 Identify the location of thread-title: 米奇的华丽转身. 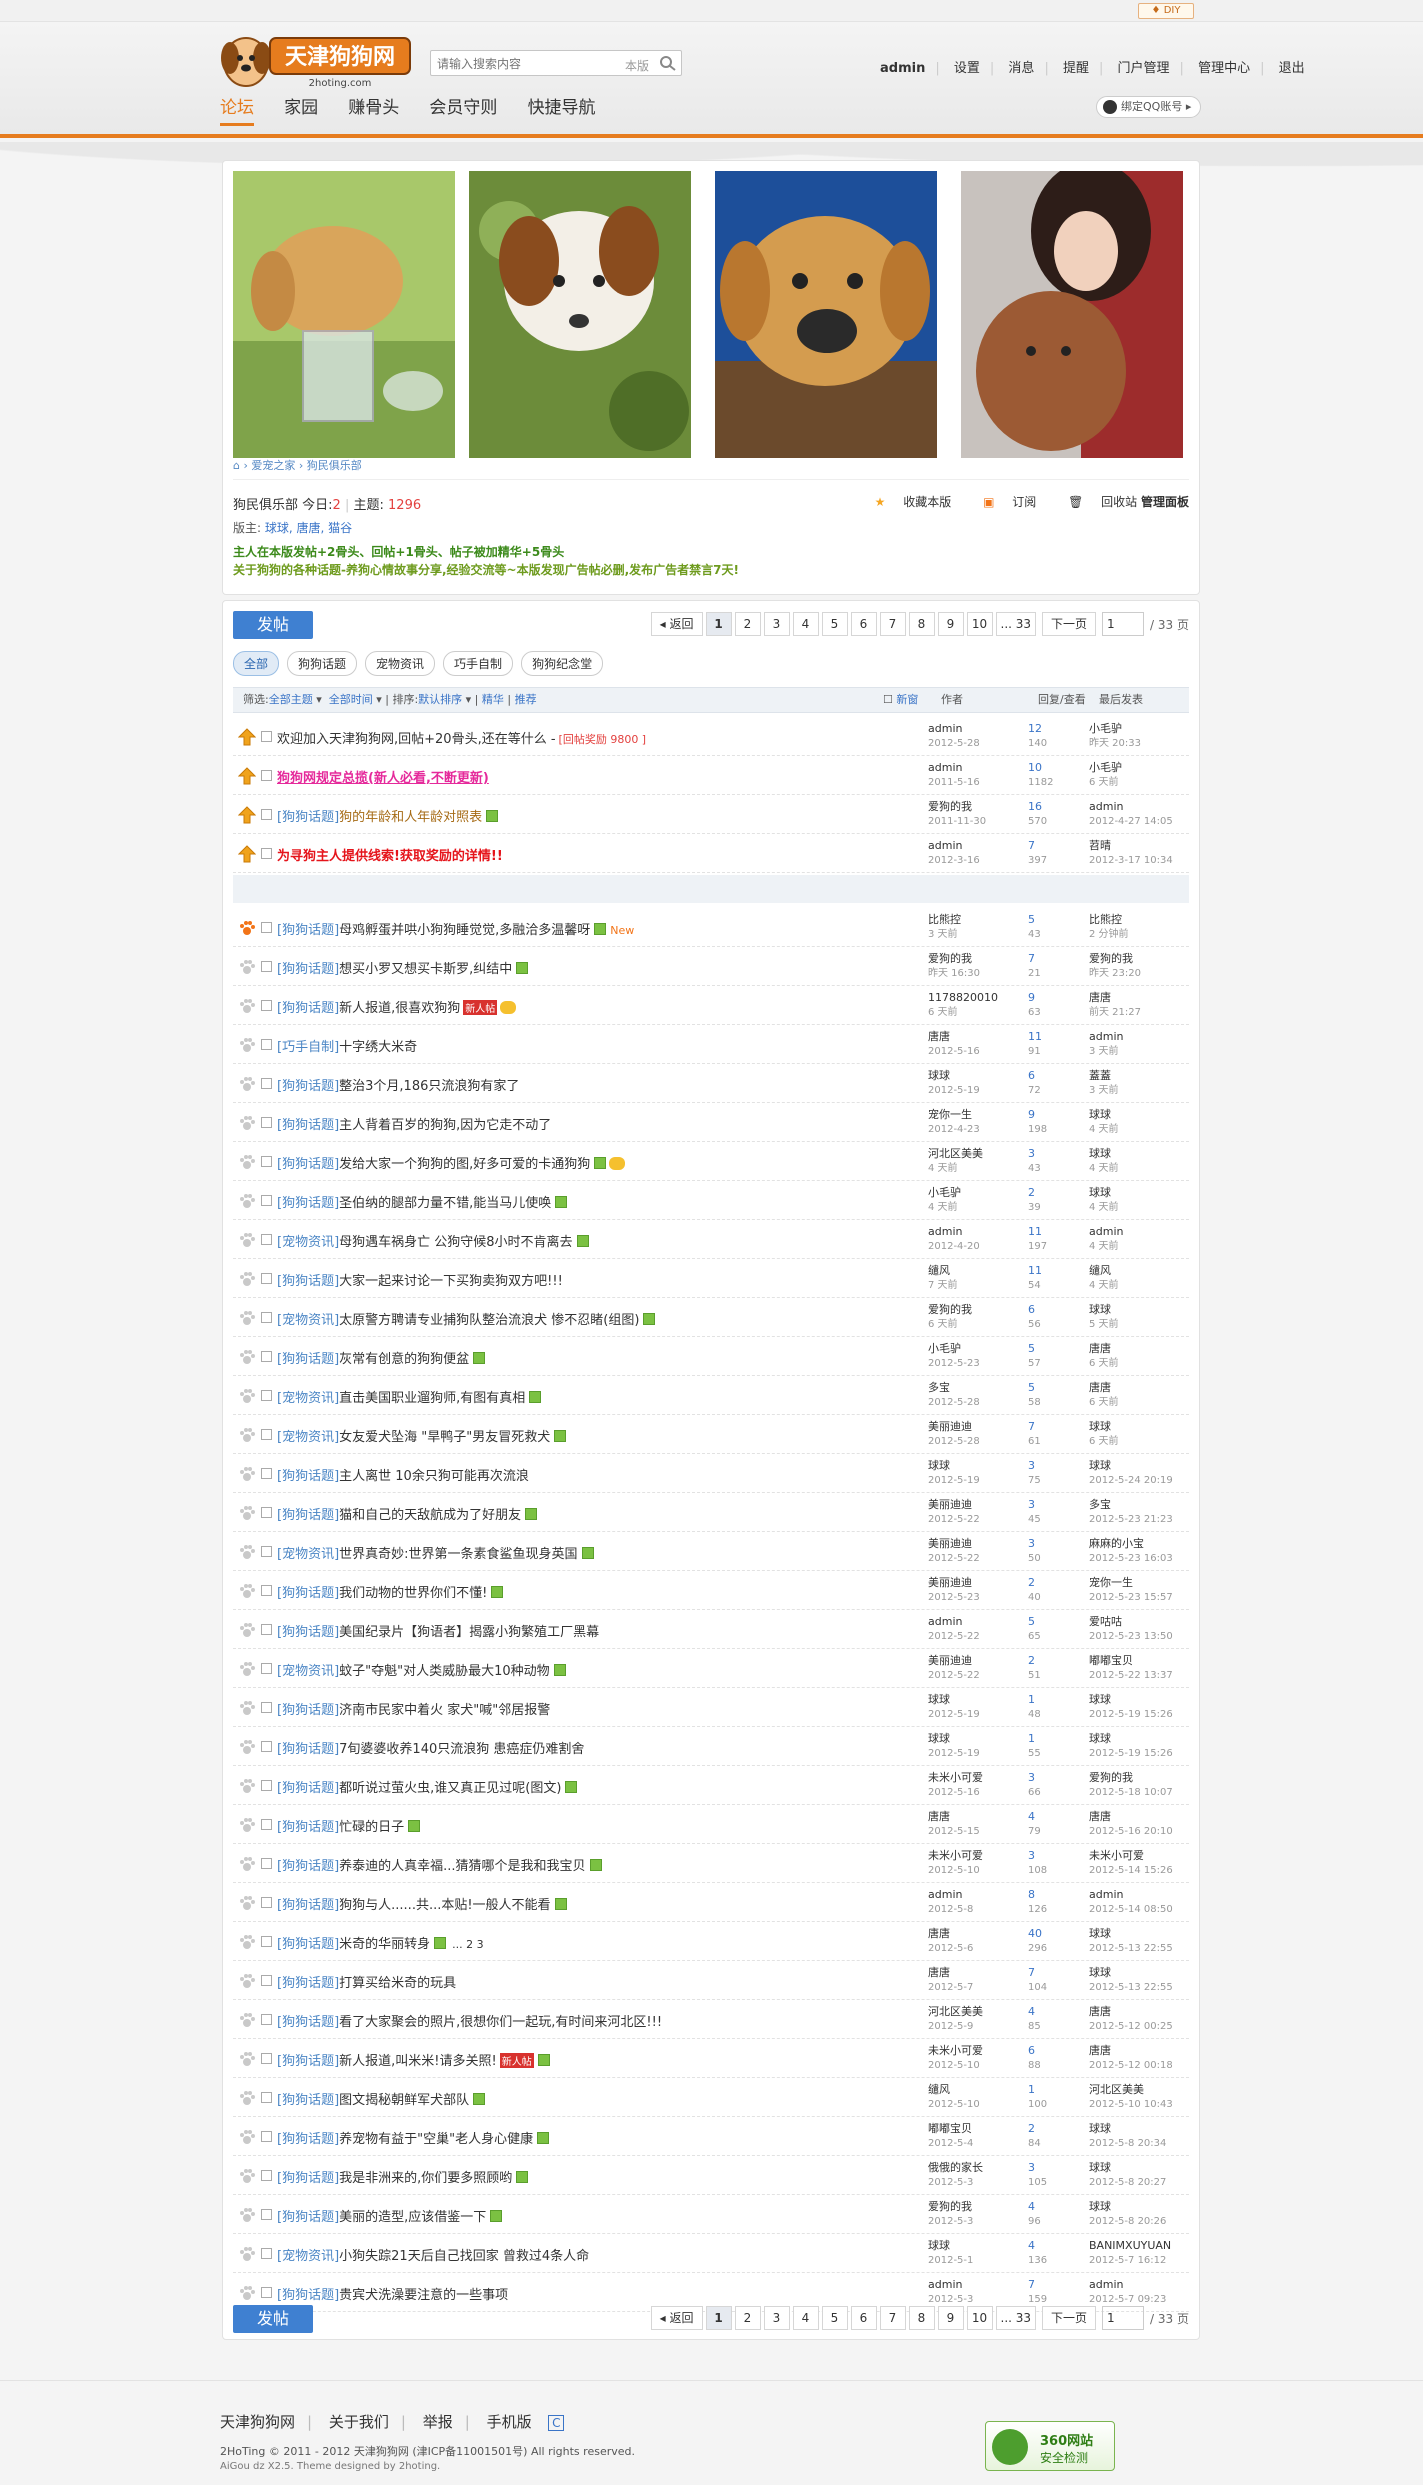
(384, 1944).